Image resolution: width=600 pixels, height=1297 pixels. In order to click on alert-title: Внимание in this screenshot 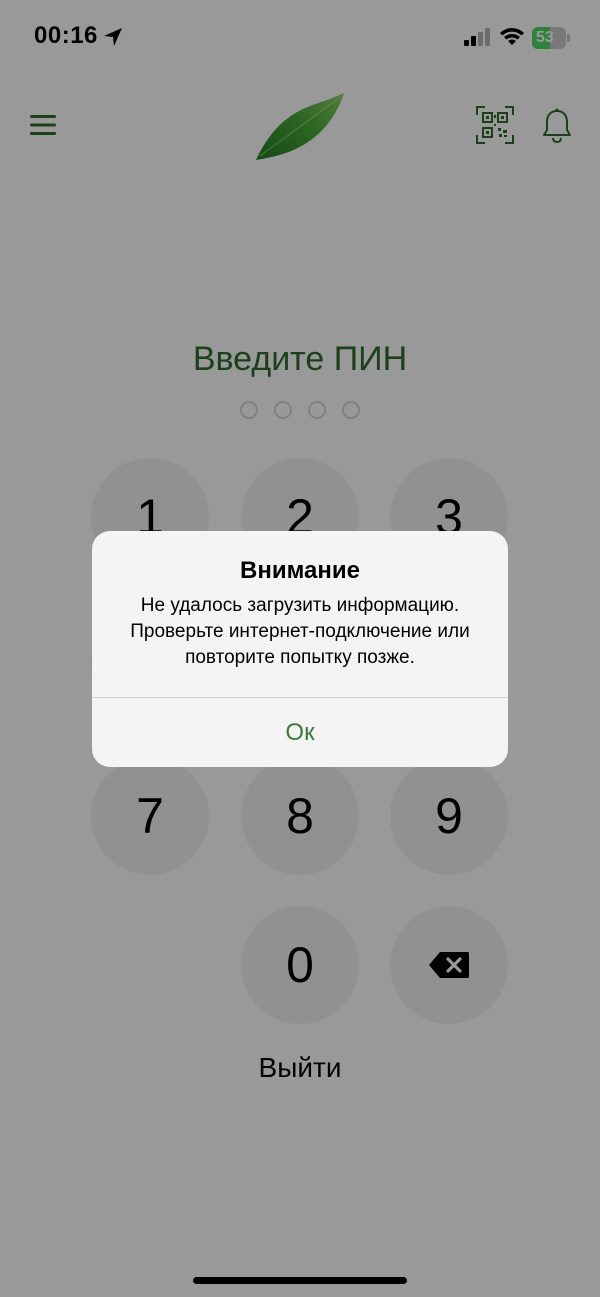, I will do `click(300, 570)`.